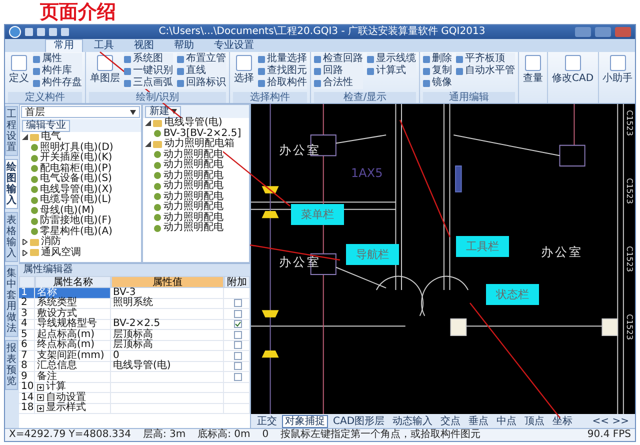  What do you see at coordinates (485, 71) in the screenshot?
I see `ribbon-button: 自动水平管` at bounding box center [485, 71].